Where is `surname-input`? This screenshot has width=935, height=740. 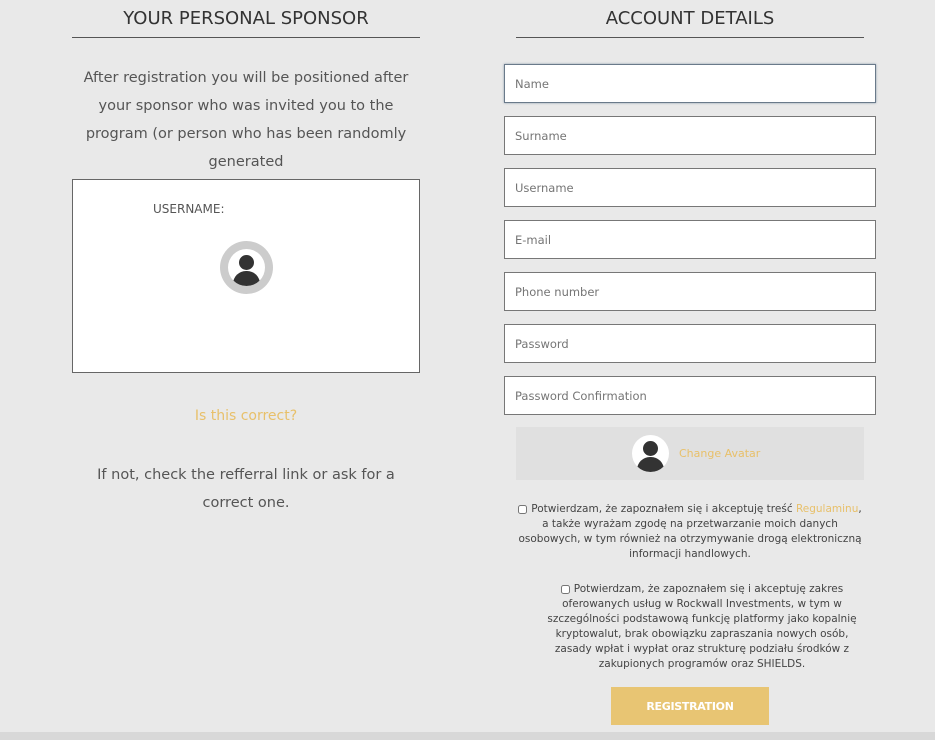 surname-input is located at coordinates (690, 135).